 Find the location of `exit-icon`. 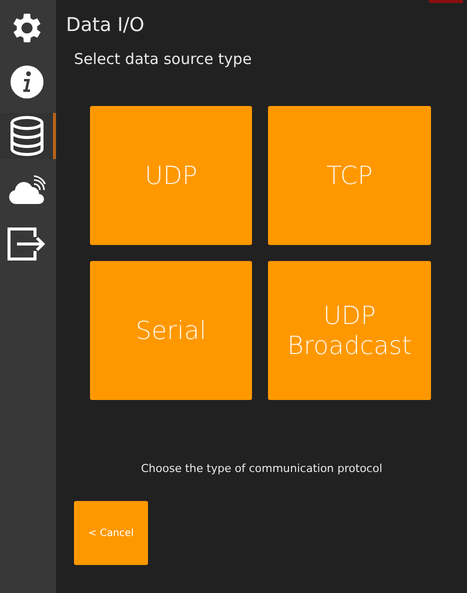

exit-icon is located at coordinates (26, 244).